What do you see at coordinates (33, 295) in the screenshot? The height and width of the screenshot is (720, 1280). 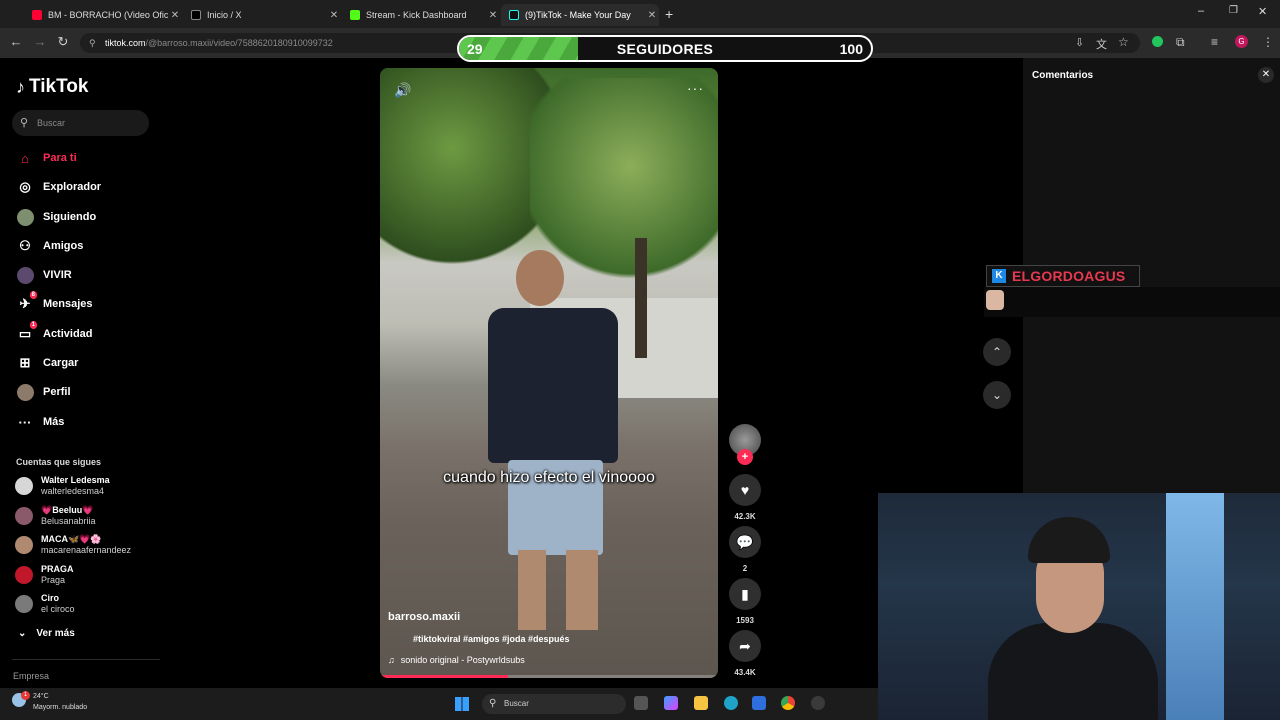 I see `notification-badge: 8` at bounding box center [33, 295].